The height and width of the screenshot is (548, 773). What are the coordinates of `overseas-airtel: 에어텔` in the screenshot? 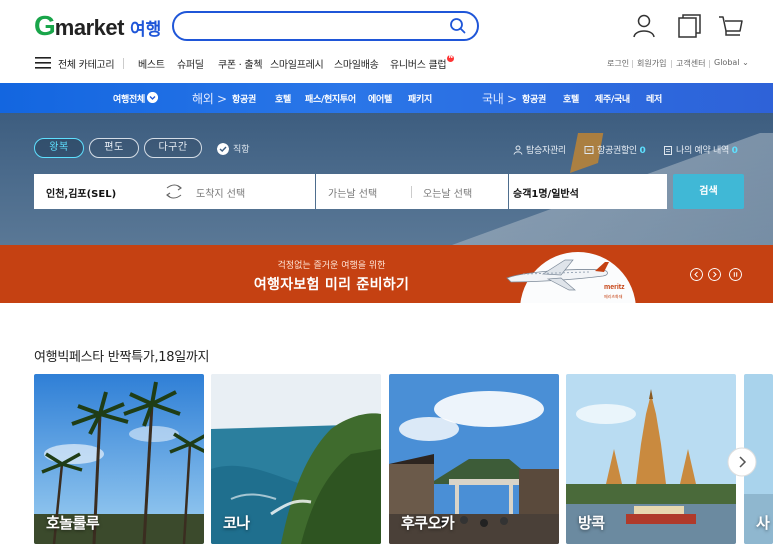 It's located at (380, 98).